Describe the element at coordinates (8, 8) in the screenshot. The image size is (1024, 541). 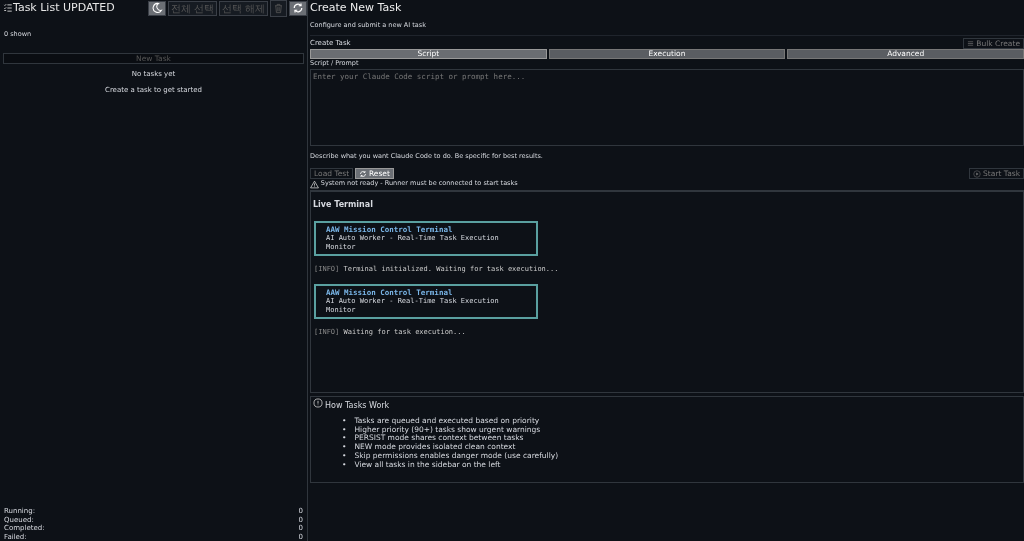
I see `checklist-icon` at that location.